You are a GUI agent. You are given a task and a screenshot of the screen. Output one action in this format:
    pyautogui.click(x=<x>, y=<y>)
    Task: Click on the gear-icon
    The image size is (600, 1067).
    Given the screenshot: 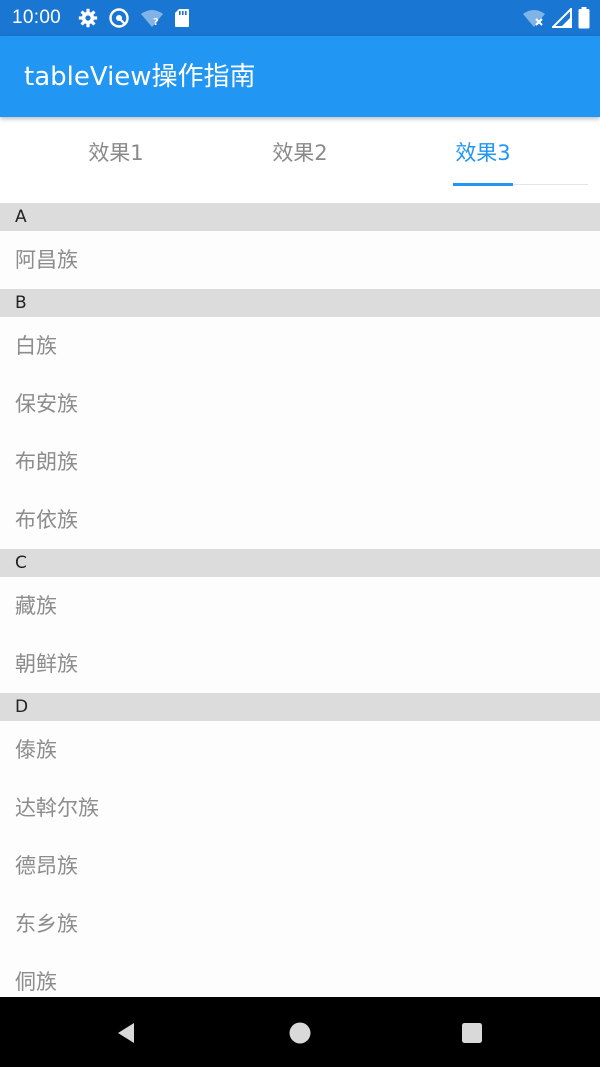 What is the action you would take?
    pyautogui.click(x=88, y=18)
    